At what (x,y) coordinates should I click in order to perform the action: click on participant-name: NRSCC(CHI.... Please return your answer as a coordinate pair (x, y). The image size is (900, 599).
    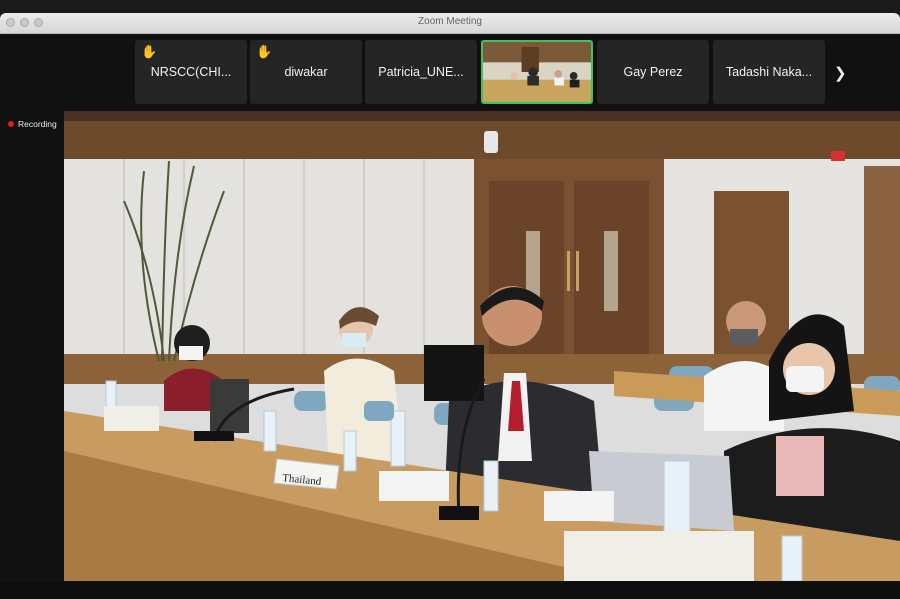
    Looking at the image, I should click on (191, 72).